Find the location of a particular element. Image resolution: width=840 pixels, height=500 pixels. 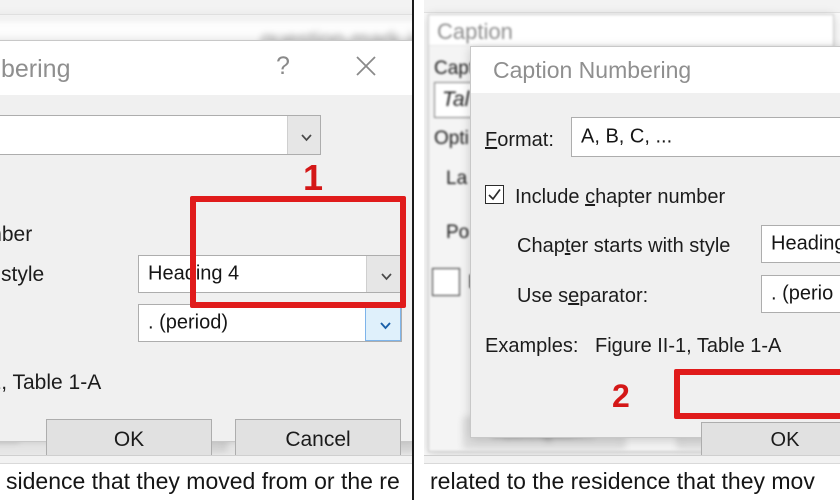

position-field-label: Po is located at coordinates (458, 232).